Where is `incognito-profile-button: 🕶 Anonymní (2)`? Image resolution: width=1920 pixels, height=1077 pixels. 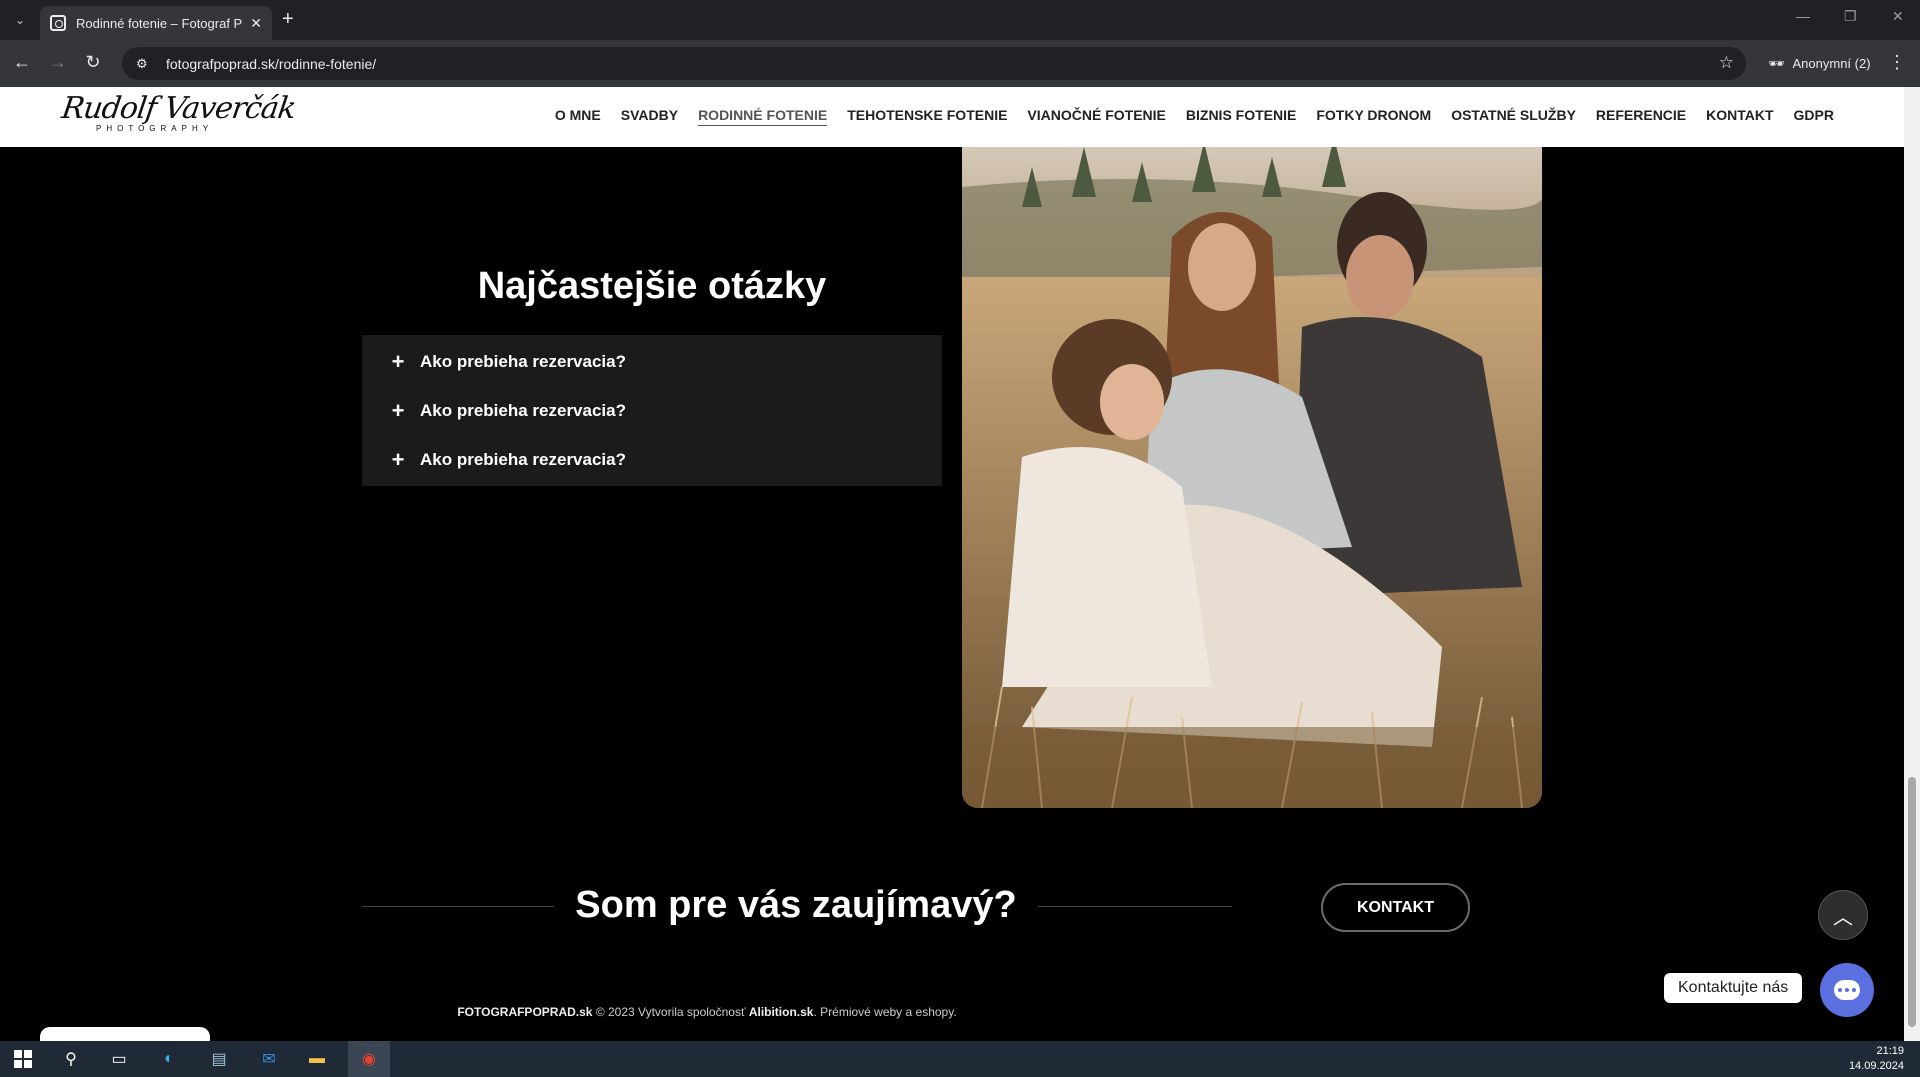
incognito-profile-button: 🕶 Anonymní (2) is located at coordinates (1819, 63).